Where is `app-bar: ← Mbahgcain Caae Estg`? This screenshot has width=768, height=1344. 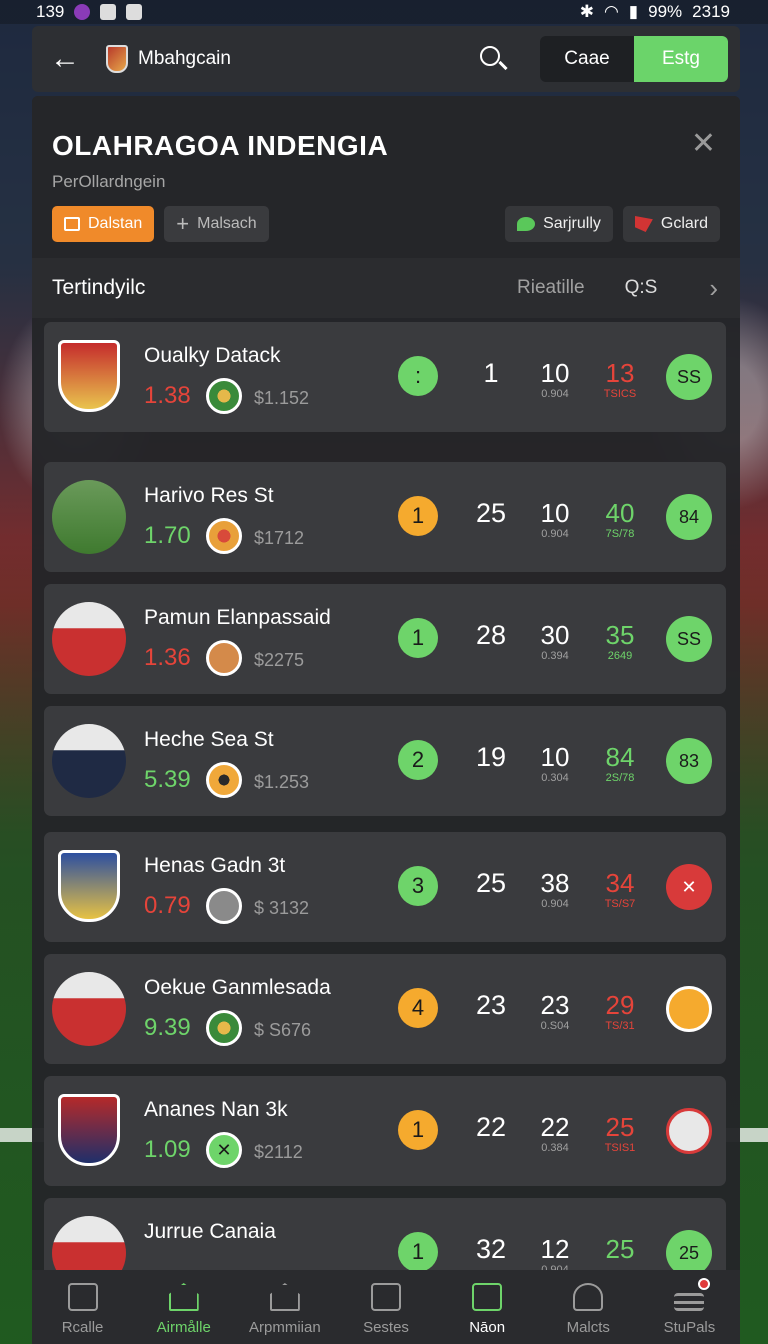
app-bar: ← Mbahgcain Caae Estg is located at coordinates (386, 59).